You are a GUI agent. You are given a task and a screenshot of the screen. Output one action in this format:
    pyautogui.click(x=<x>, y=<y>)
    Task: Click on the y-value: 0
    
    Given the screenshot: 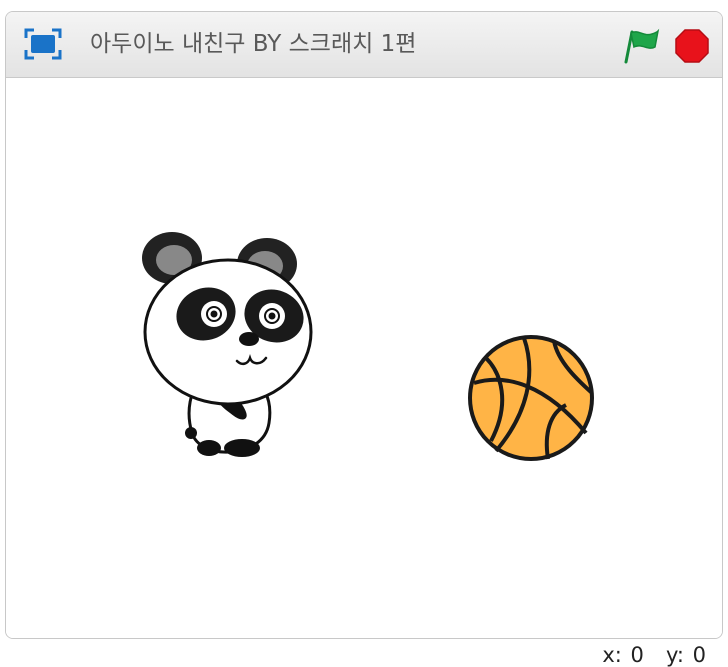 What is the action you would take?
    pyautogui.click(x=699, y=655)
    